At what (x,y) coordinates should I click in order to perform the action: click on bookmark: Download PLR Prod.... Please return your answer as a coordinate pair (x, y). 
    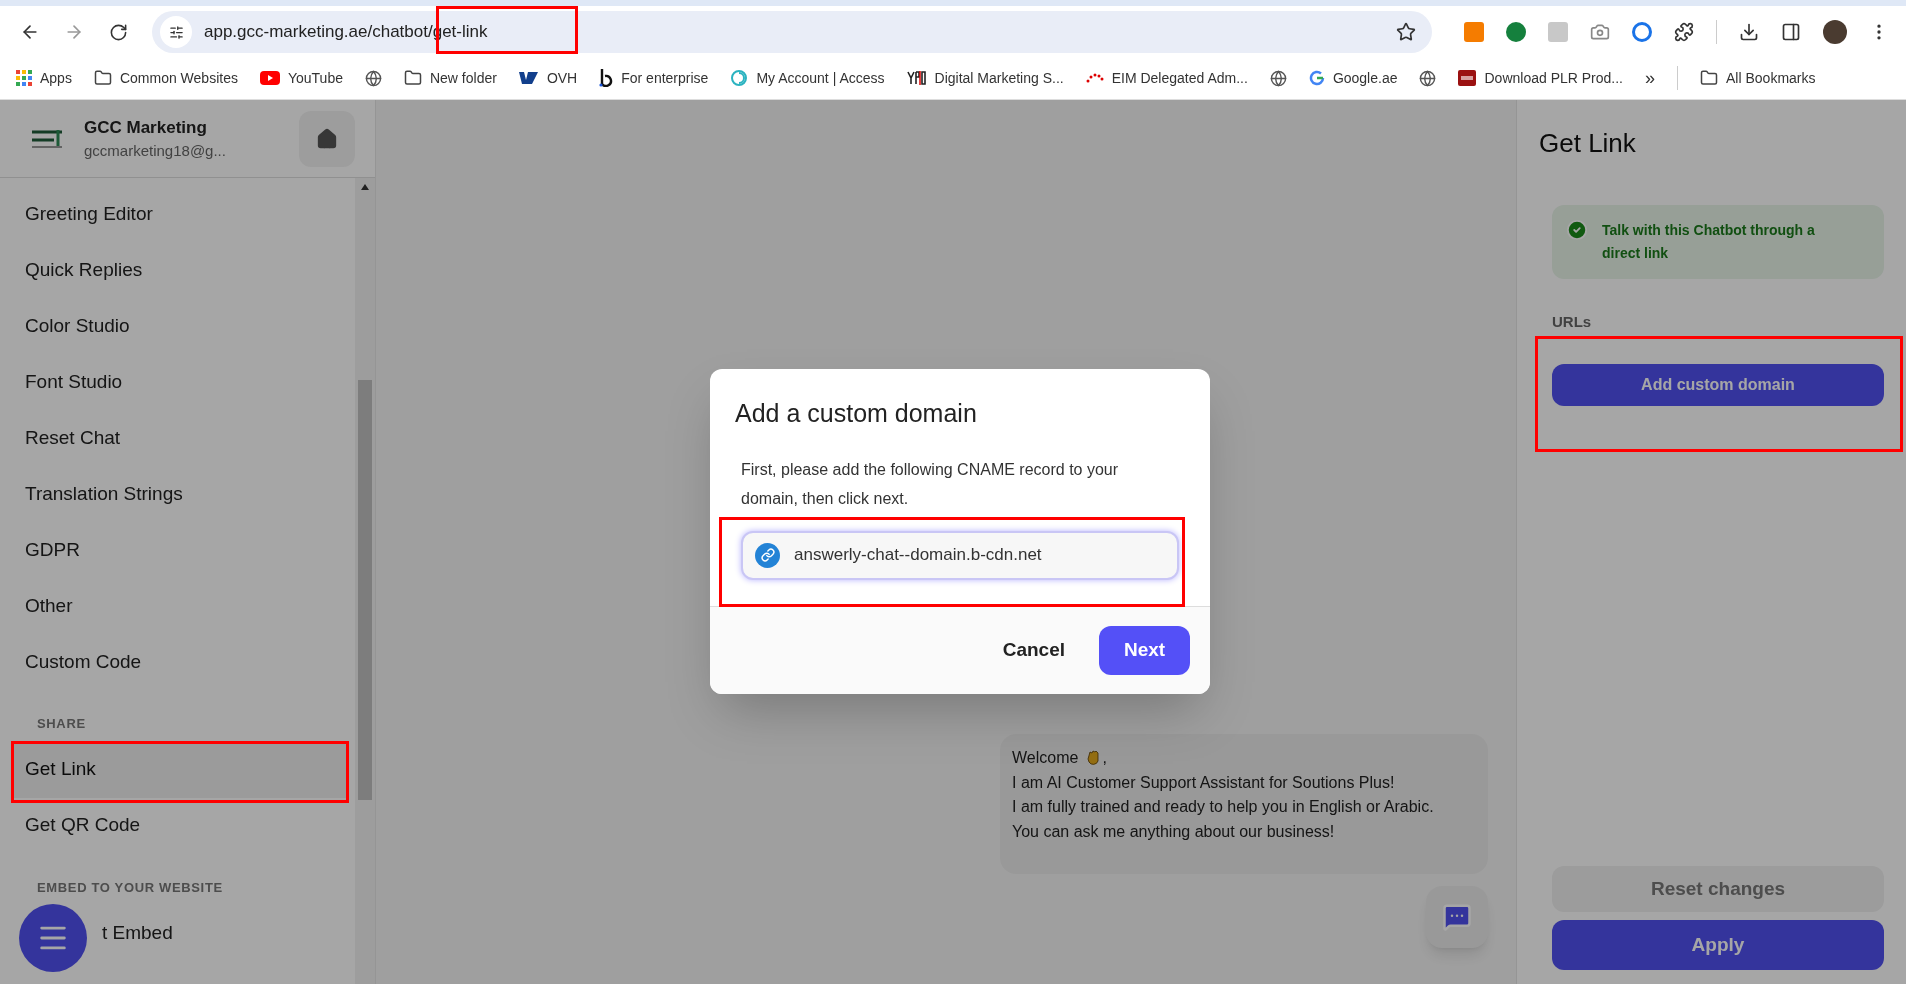
    Looking at the image, I should click on (1540, 78).